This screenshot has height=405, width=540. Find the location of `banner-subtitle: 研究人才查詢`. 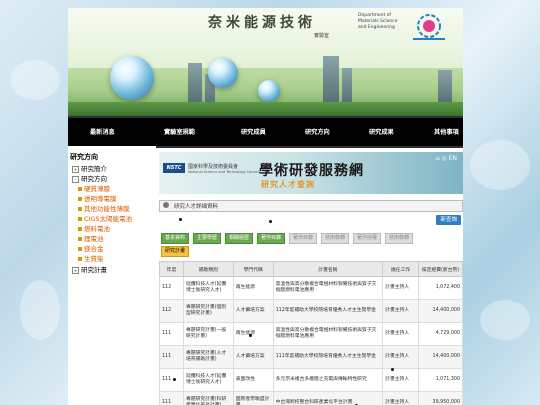

banner-subtitle: 研究人才查詢 is located at coordinates (288, 184).